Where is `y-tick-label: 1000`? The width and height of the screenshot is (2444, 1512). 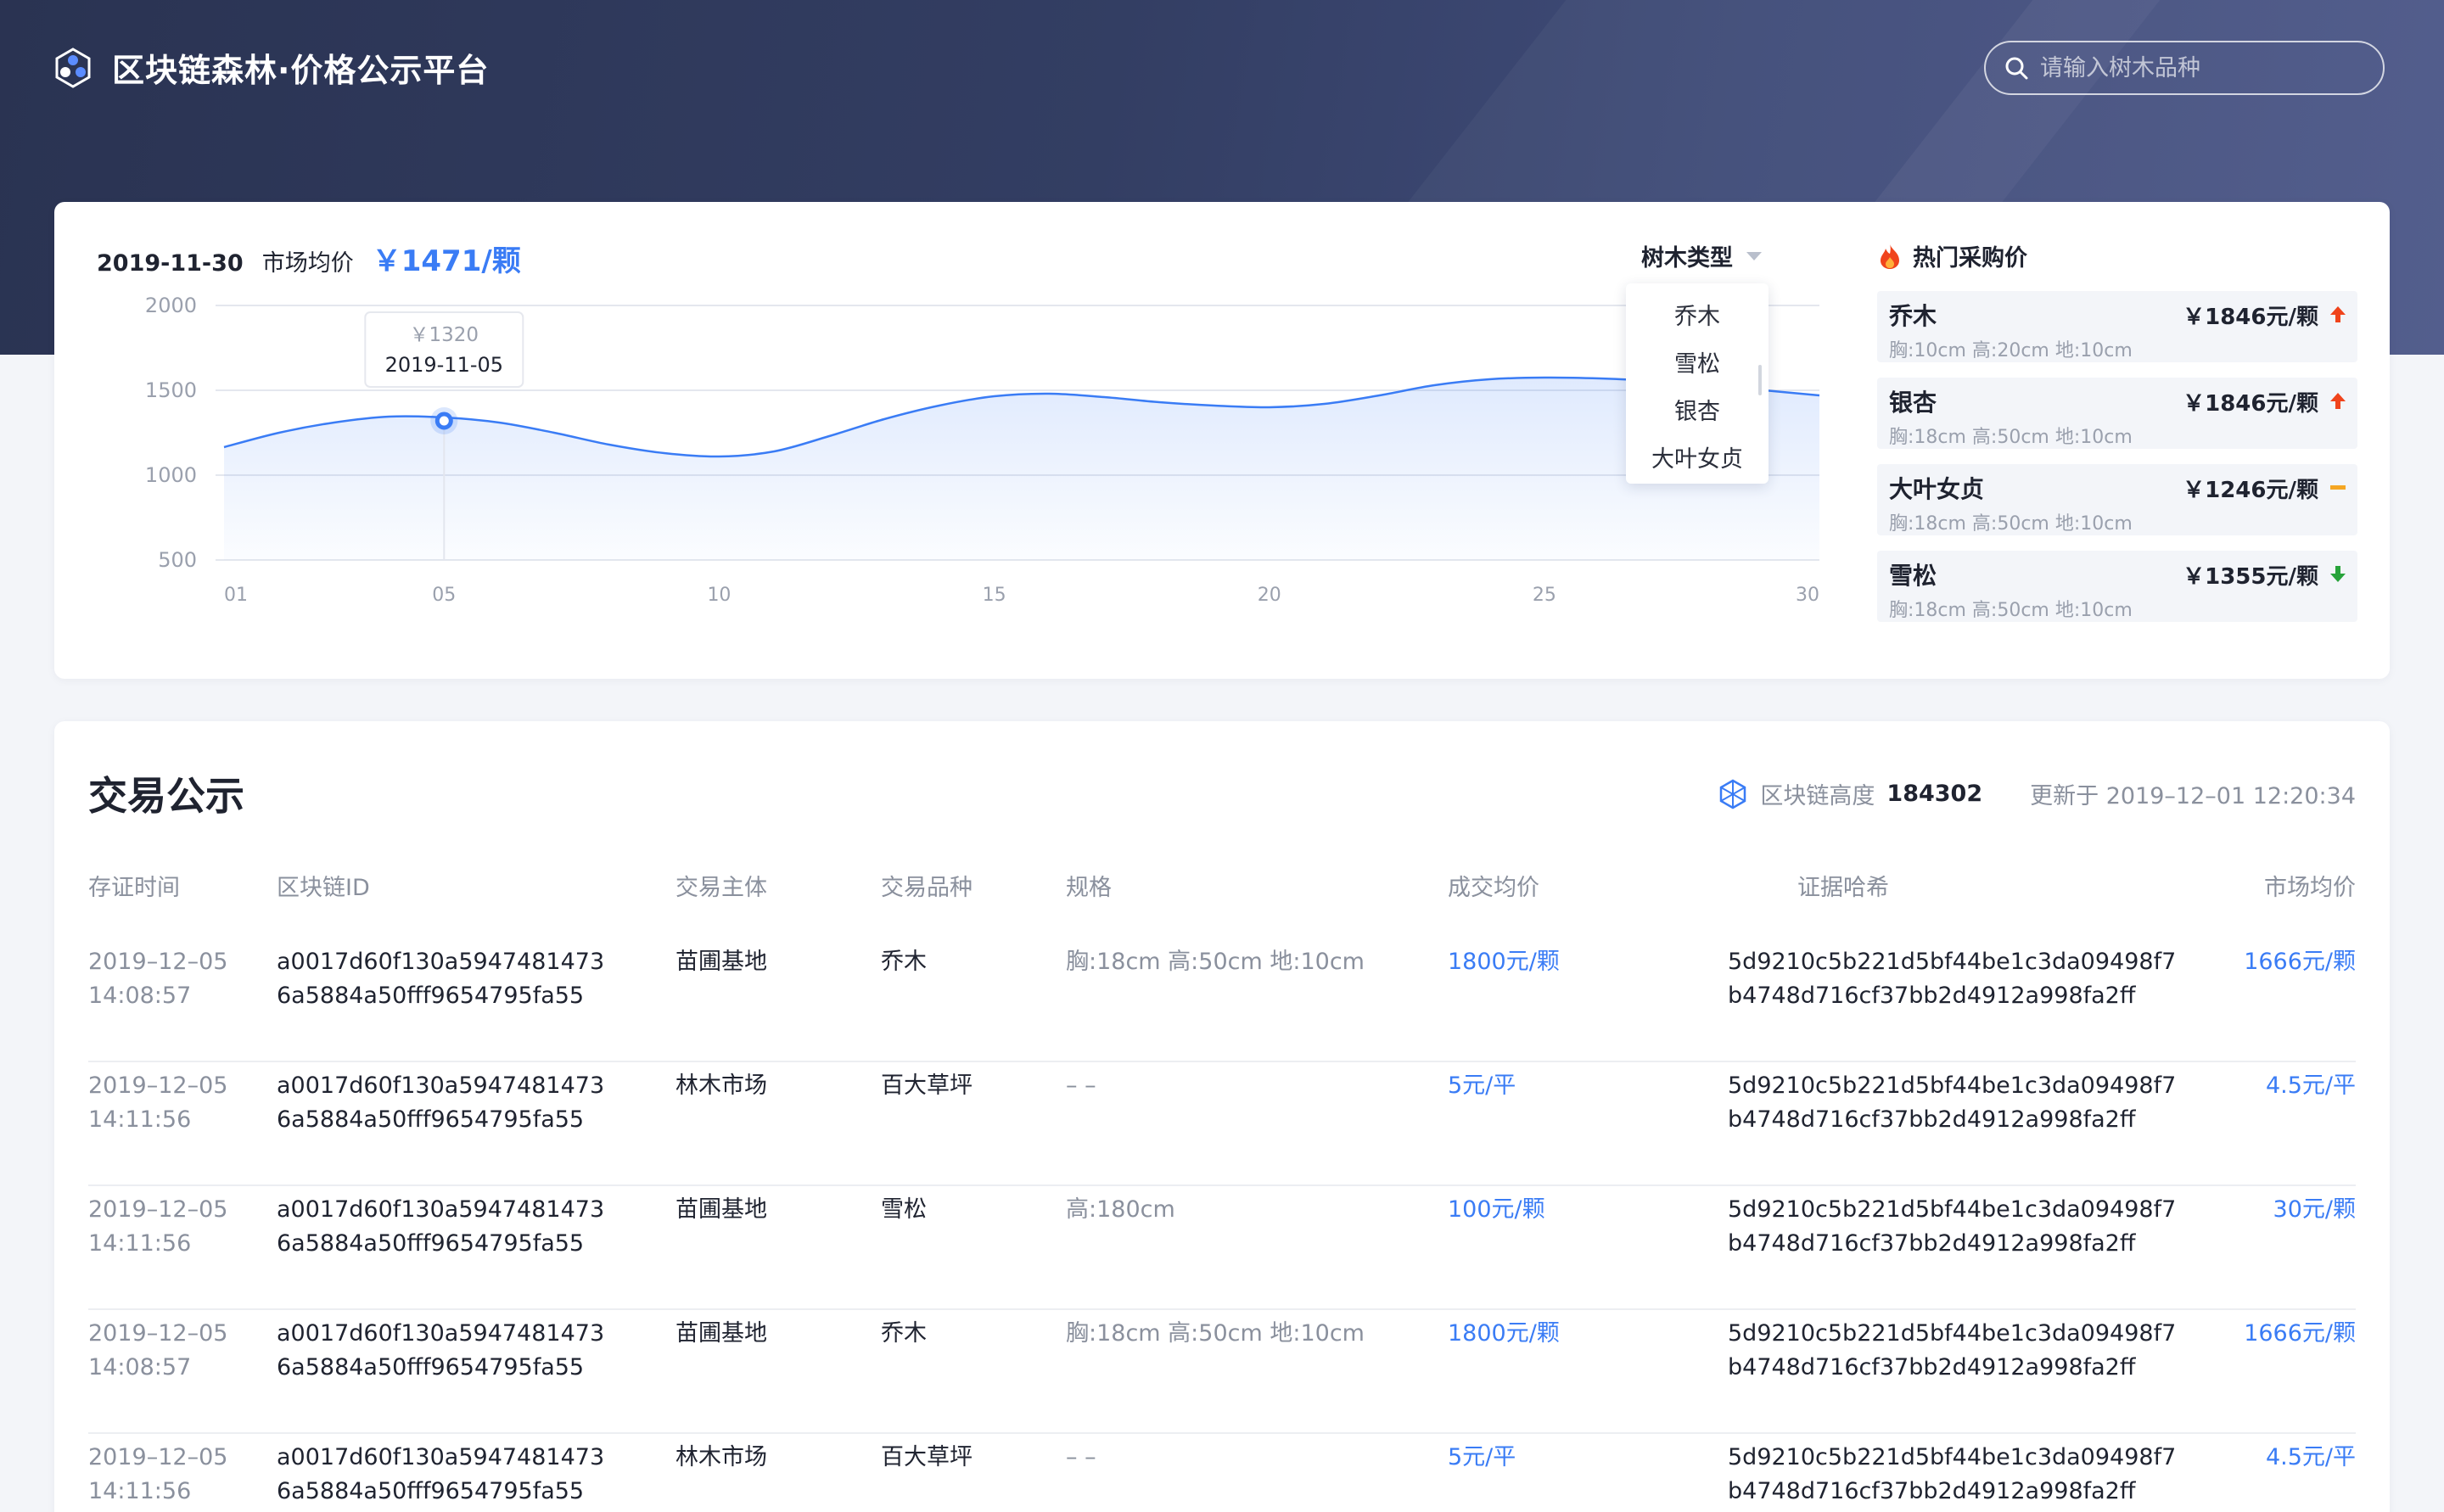
y-tick-label: 1000 is located at coordinates (171, 475).